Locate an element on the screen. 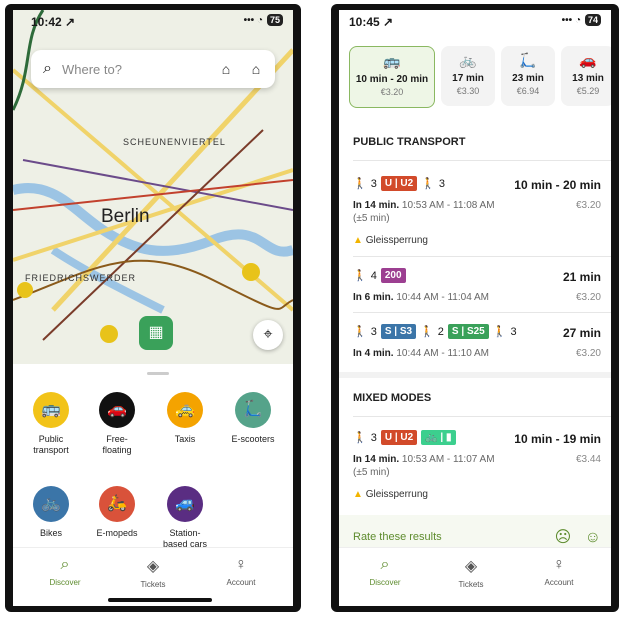  search-bar: ⌕ Where to? ⌂ ⌂ is located at coordinates (153, 69).